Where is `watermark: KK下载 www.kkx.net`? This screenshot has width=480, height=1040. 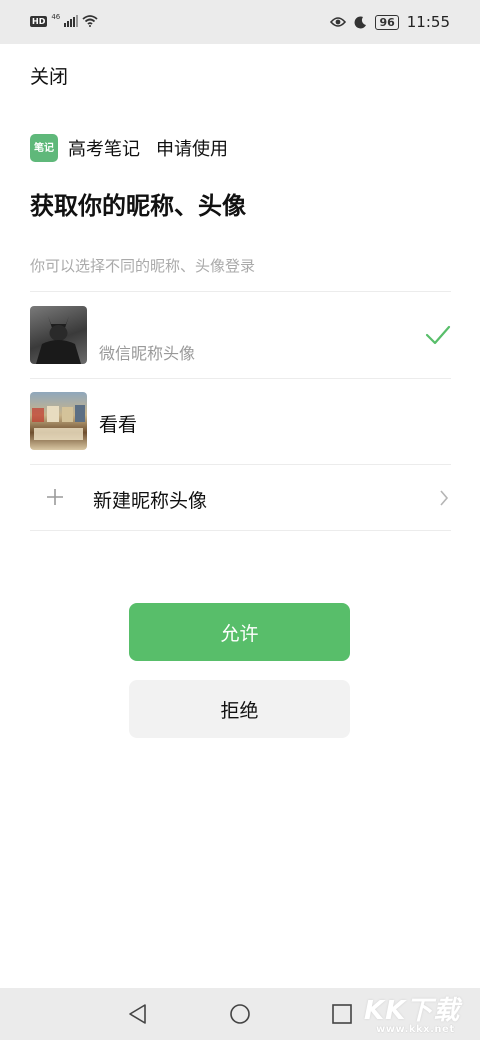 watermark: KK下载 www.kkx.net is located at coordinates (420, 1014).